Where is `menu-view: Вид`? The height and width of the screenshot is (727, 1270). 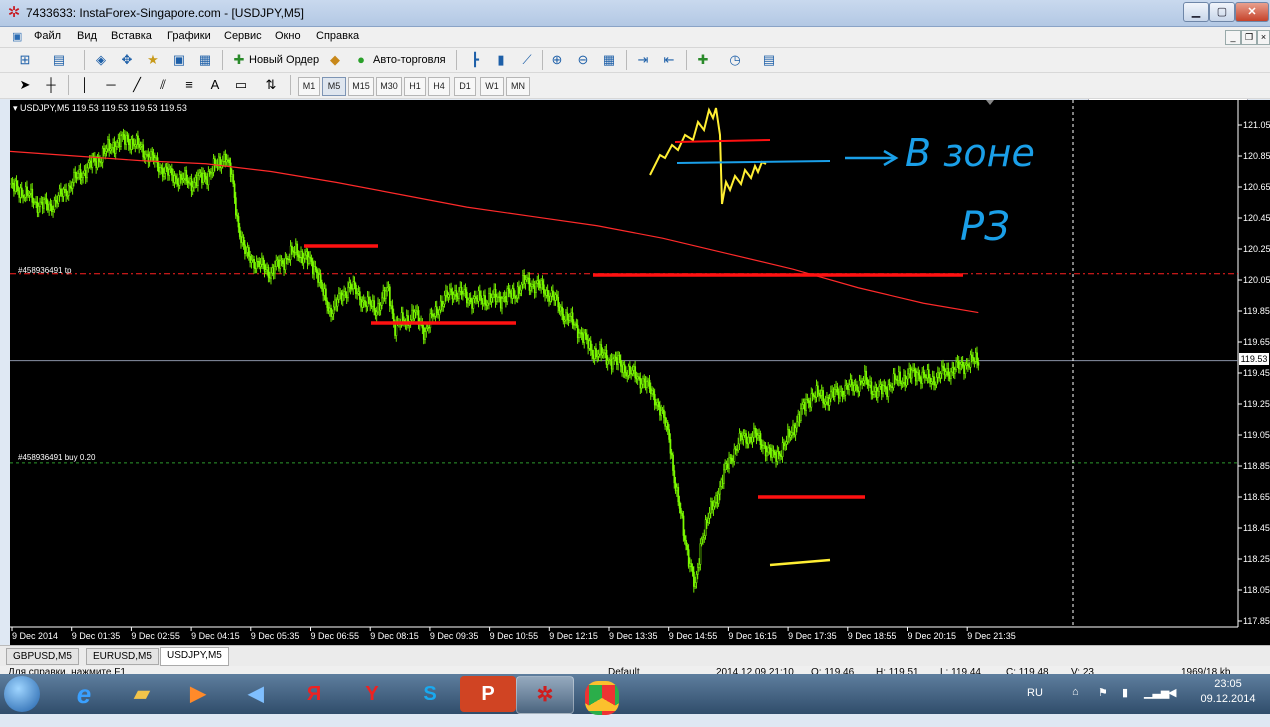 menu-view: Вид is located at coordinates (87, 36).